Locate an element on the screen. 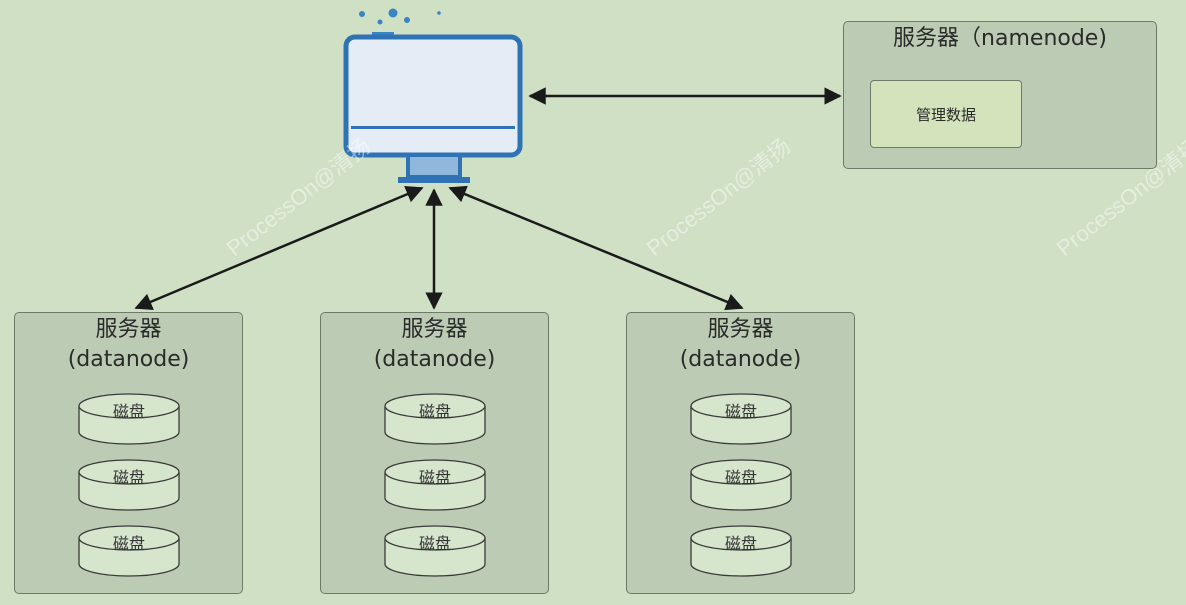  management-data-box: 管理数据 is located at coordinates (946, 114).